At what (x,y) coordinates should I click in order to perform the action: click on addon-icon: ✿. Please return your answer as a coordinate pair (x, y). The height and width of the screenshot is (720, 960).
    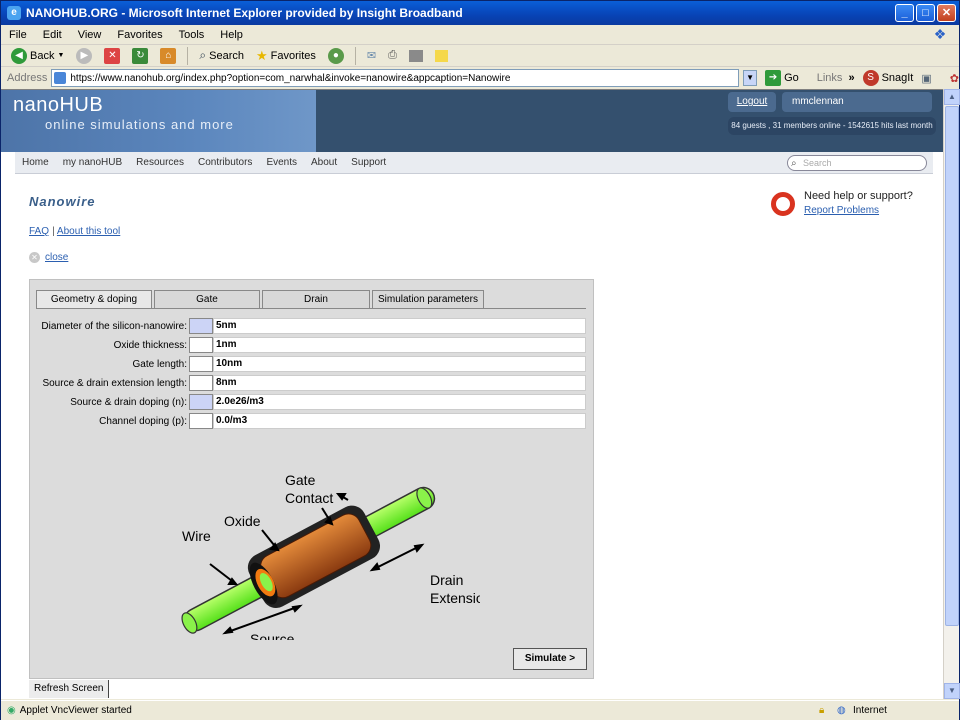
    Looking at the image, I should click on (954, 78).